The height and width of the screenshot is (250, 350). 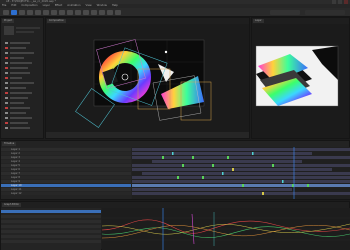 What do you see at coordinates (14, 12) in the screenshot?
I see `selection-tool-icon` at bounding box center [14, 12].